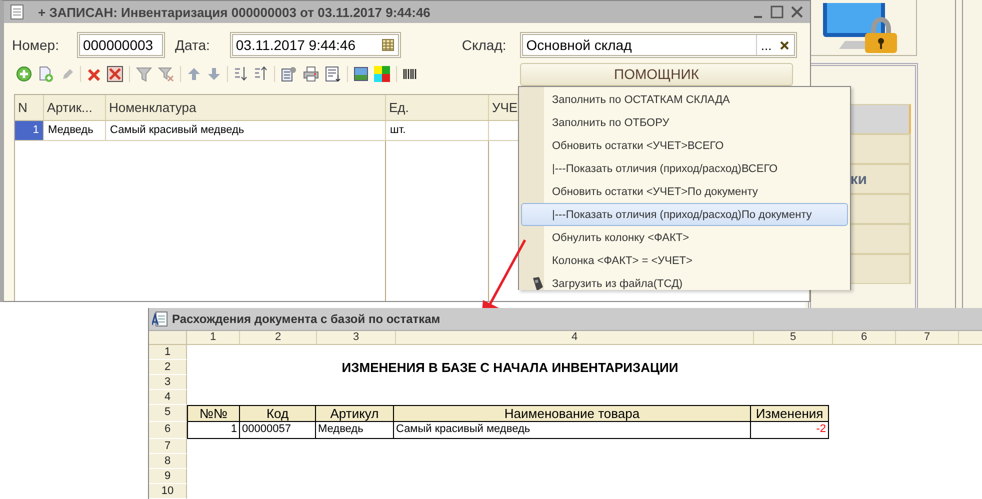 This screenshot has width=982, height=499. What do you see at coordinates (94, 74) in the screenshot?
I see `delete-icon` at bounding box center [94, 74].